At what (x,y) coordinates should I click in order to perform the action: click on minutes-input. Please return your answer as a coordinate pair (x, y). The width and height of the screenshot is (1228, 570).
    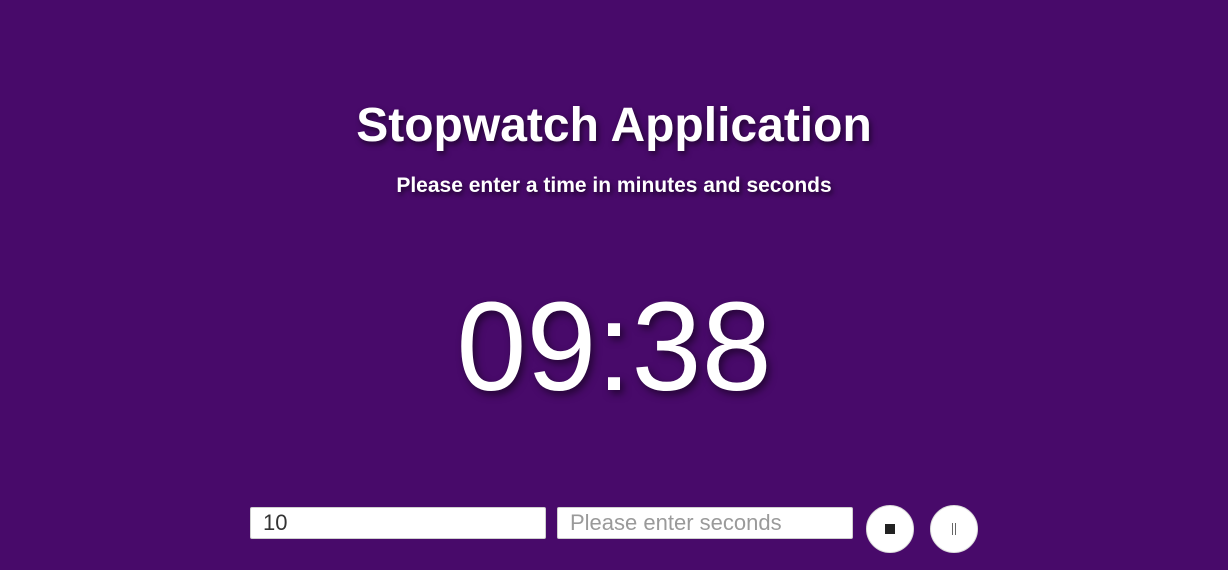
    Looking at the image, I should click on (398, 523).